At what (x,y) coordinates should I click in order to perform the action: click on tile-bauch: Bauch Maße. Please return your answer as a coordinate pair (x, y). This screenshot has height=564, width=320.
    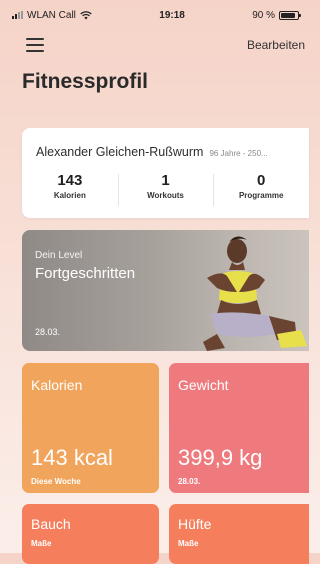
    Looking at the image, I should click on (90, 534).